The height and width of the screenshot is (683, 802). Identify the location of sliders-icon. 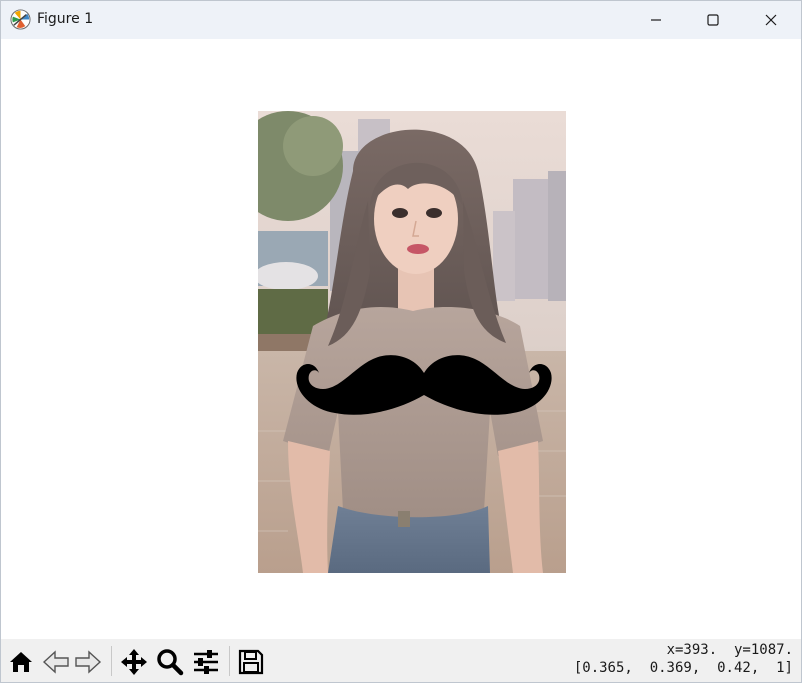
(206, 662).